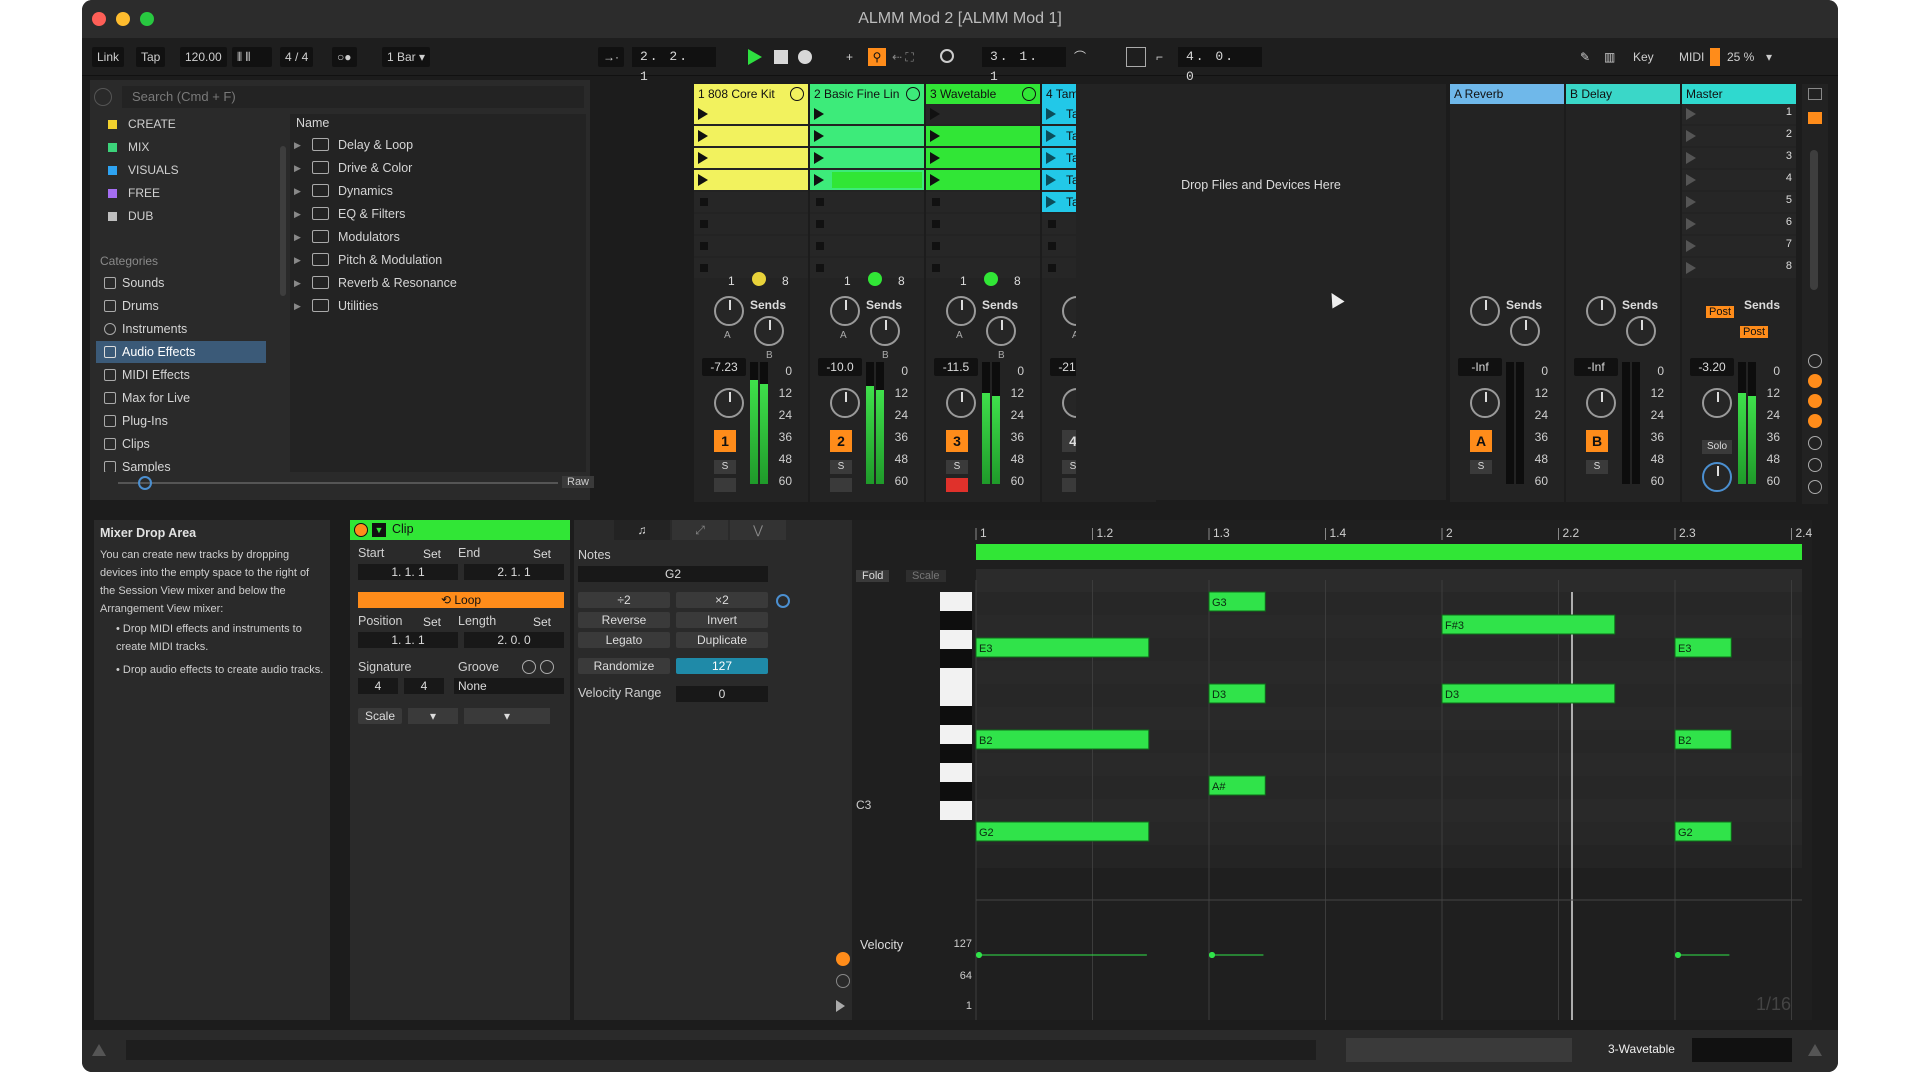 This screenshot has height=1080, width=1920. I want to click on length-field: 2. 0. 0, so click(514, 640).